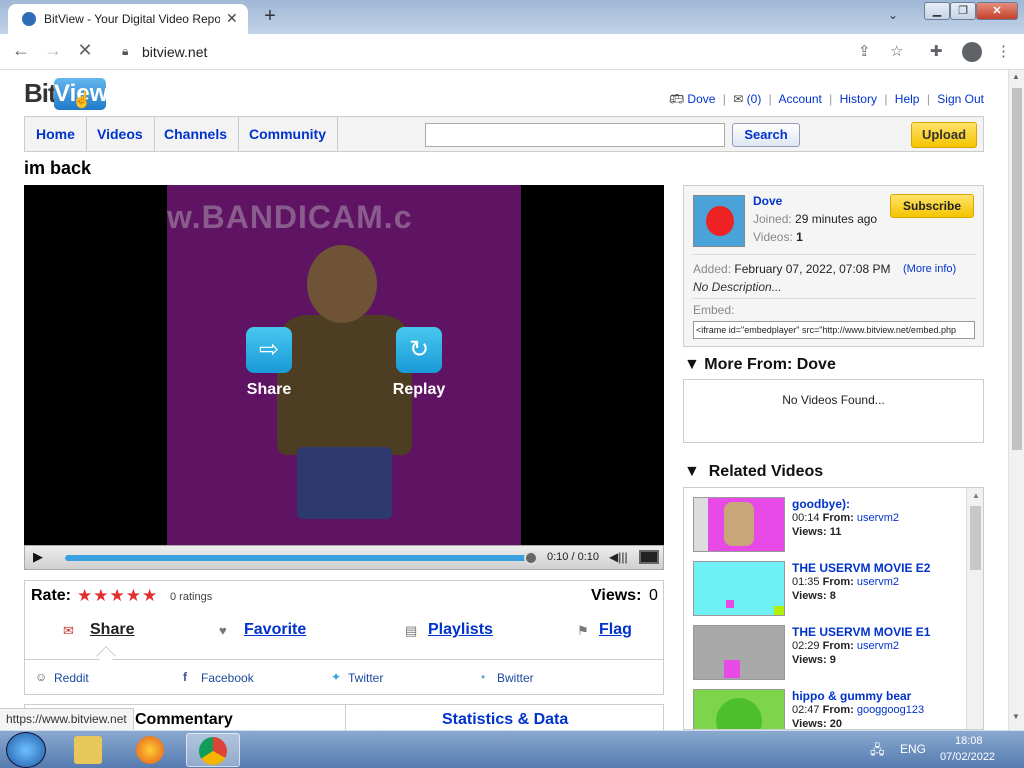  Describe the element at coordinates (701, 99) in the screenshot. I see `username-link: Dove` at that location.